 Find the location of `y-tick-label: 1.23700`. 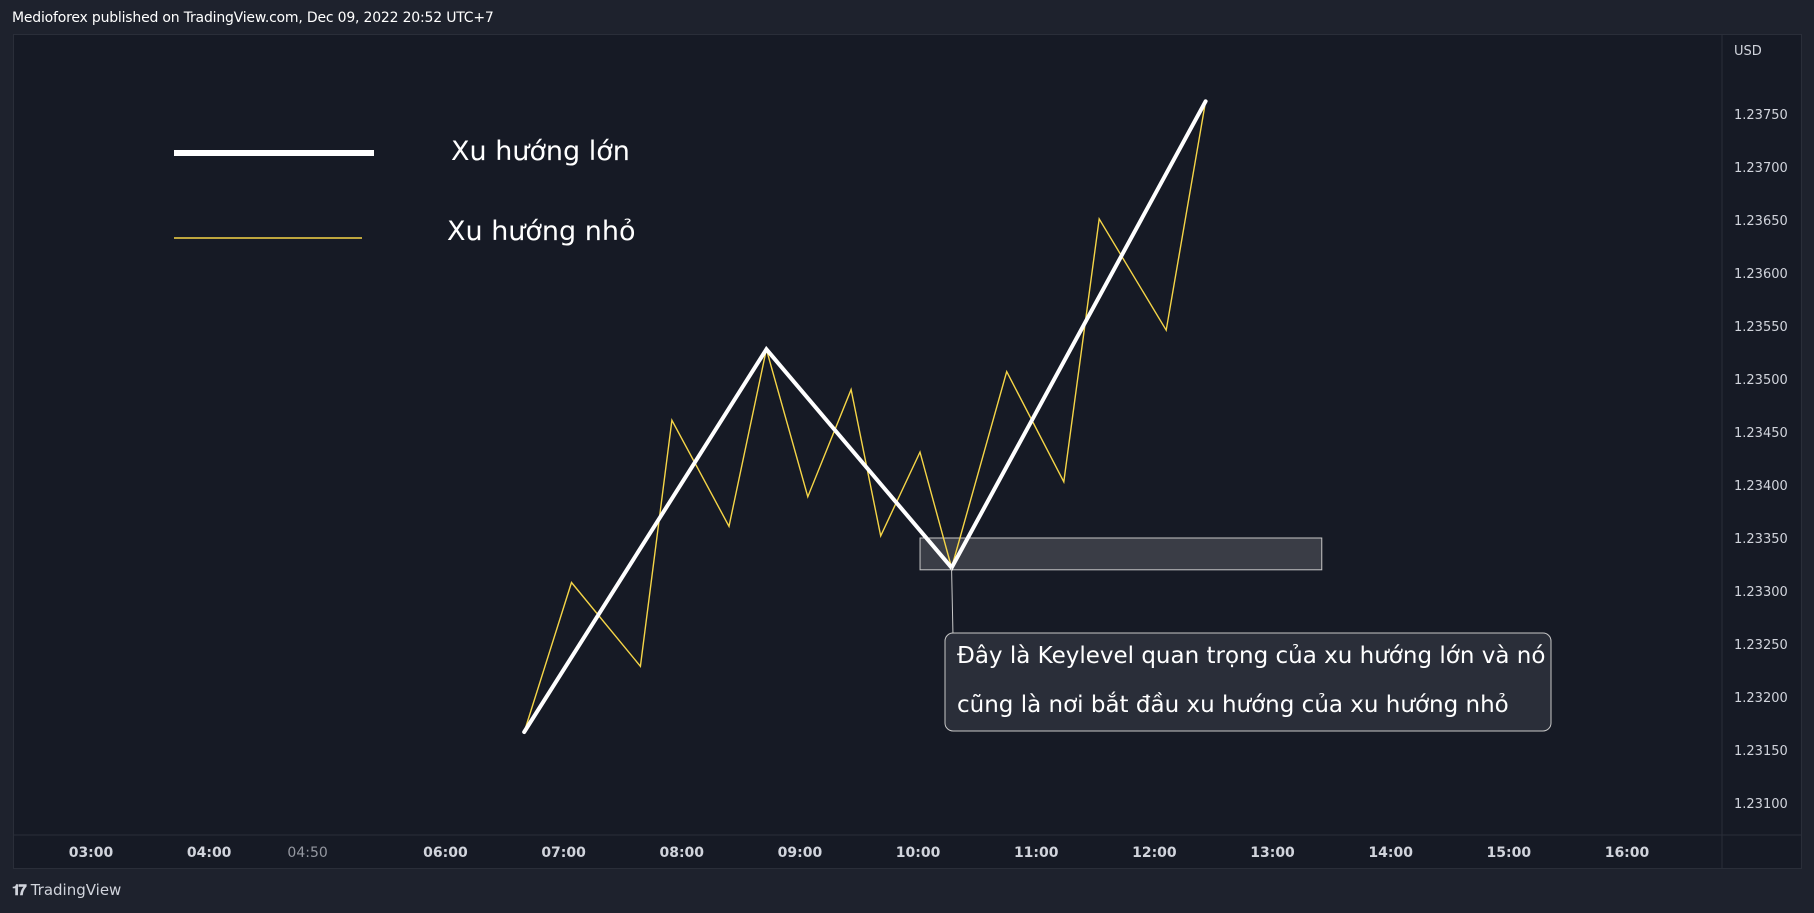

y-tick-label: 1.23700 is located at coordinates (1761, 168).